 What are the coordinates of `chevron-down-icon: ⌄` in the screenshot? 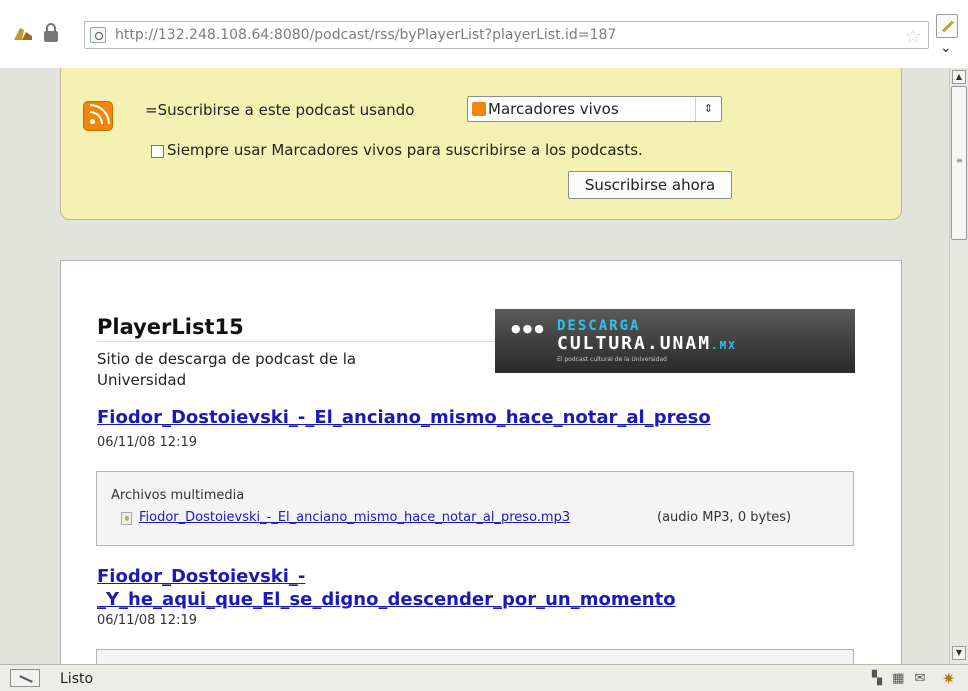 It's located at (946, 48).